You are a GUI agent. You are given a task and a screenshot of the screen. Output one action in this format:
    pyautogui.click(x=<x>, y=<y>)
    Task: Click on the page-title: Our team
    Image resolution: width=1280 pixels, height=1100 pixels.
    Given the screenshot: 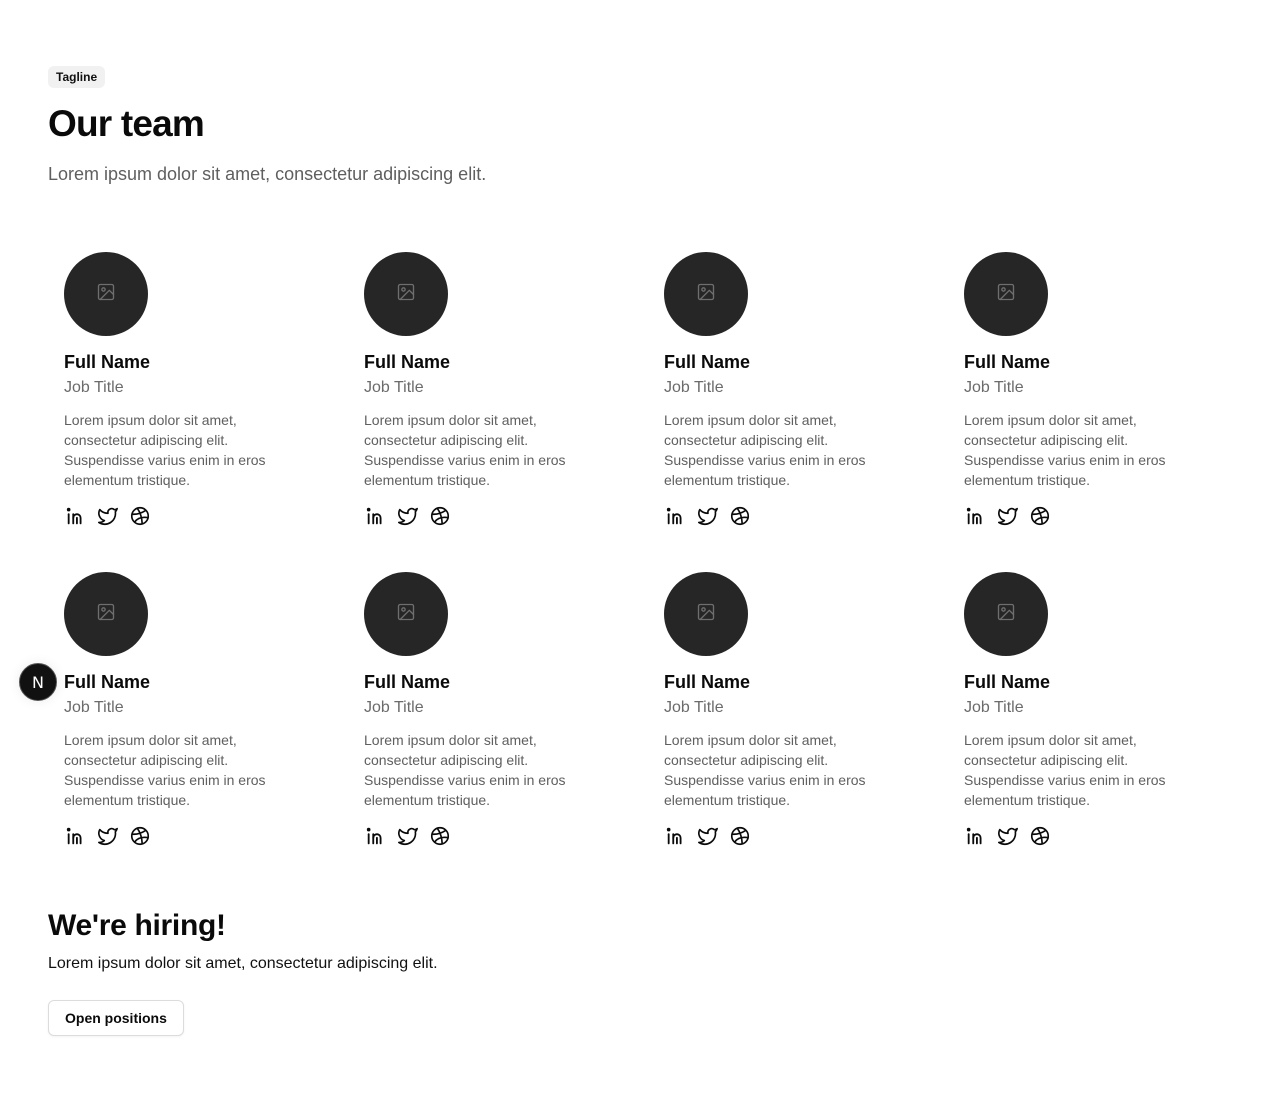 What is the action you would take?
    pyautogui.click(x=126, y=123)
    